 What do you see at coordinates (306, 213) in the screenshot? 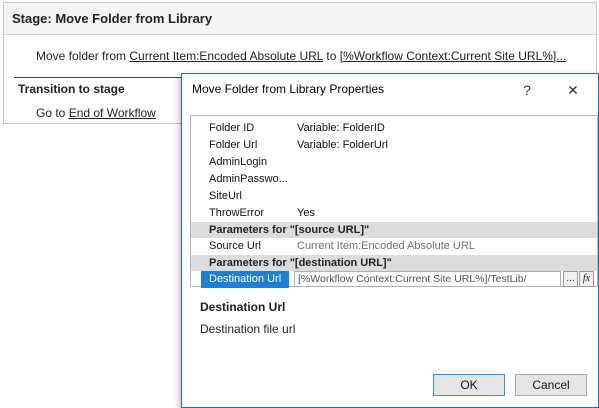
I see `property-value: Yes` at bounding box center [306, 213].